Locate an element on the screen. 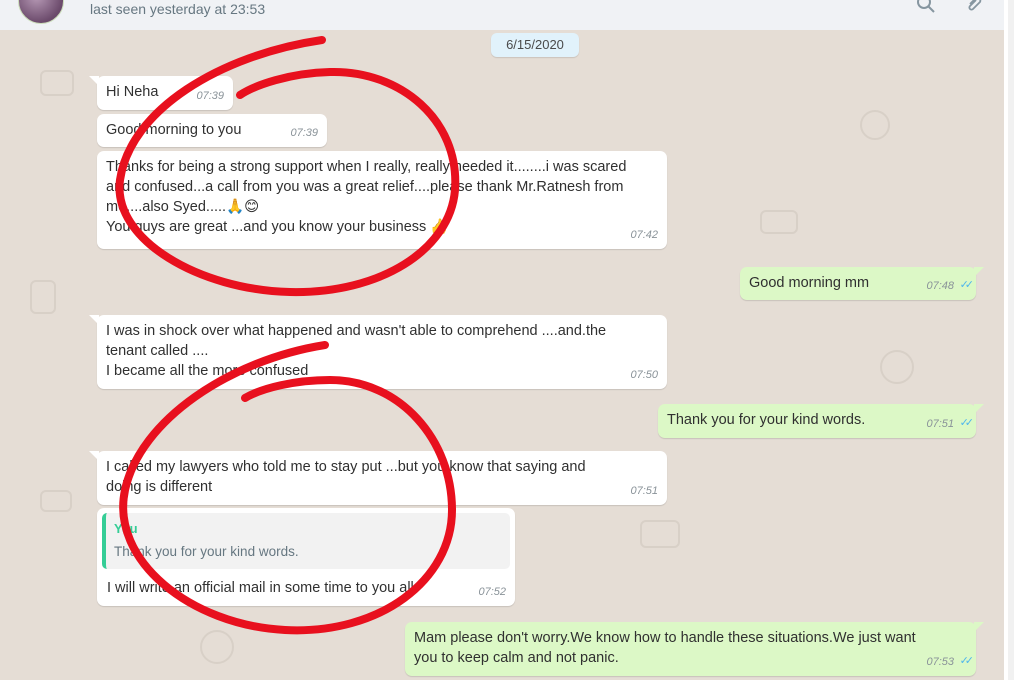  message-time: 07:42 is located at coordinates (644, 235).